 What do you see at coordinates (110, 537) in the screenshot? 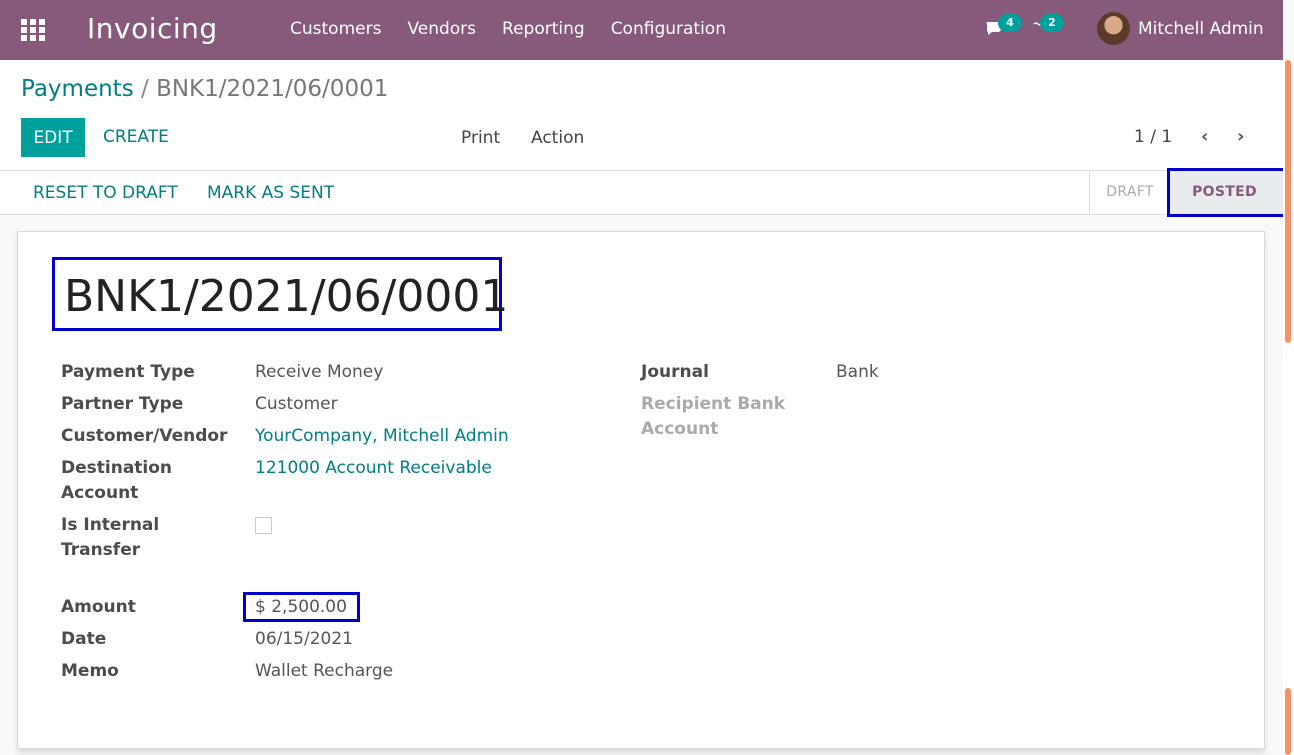
I see `internal-transfer-label: Is Internal Transfer` at bounding box center [110, 537].